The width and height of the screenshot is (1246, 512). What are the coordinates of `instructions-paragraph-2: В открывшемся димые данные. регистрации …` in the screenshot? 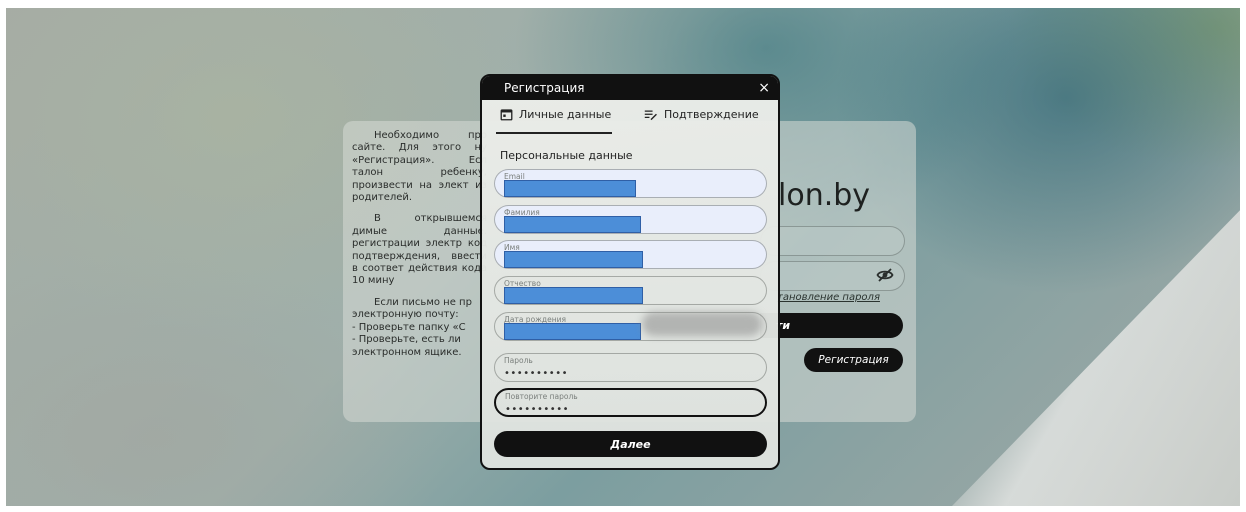 It's located at (419, 250).